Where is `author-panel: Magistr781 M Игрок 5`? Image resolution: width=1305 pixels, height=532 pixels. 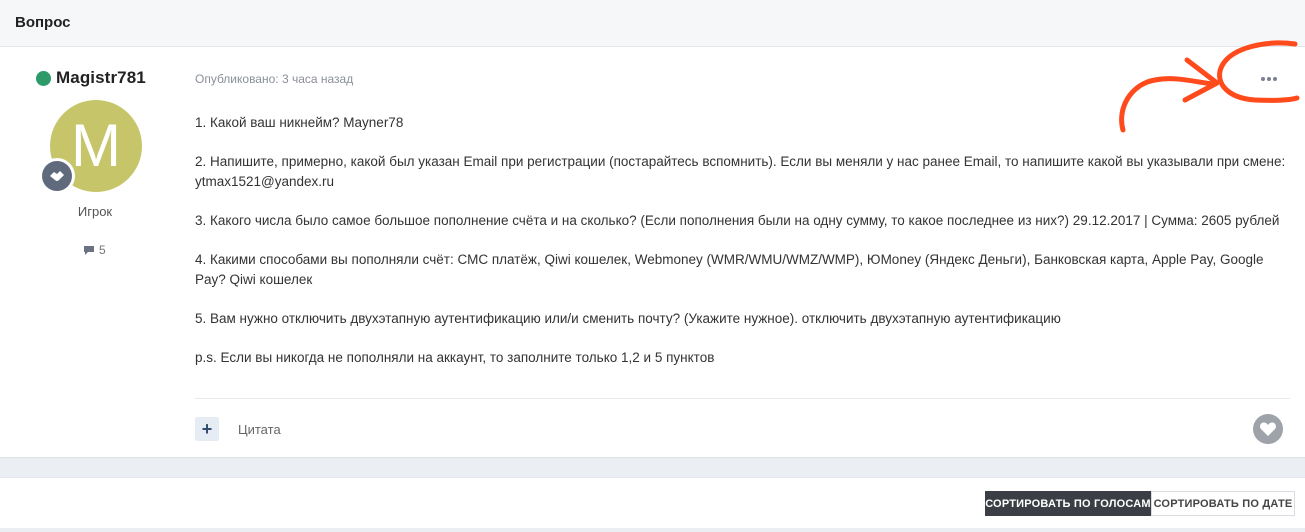
author-panel: Magistr781 M Игрок 5 is located at coordinates (95, 252).